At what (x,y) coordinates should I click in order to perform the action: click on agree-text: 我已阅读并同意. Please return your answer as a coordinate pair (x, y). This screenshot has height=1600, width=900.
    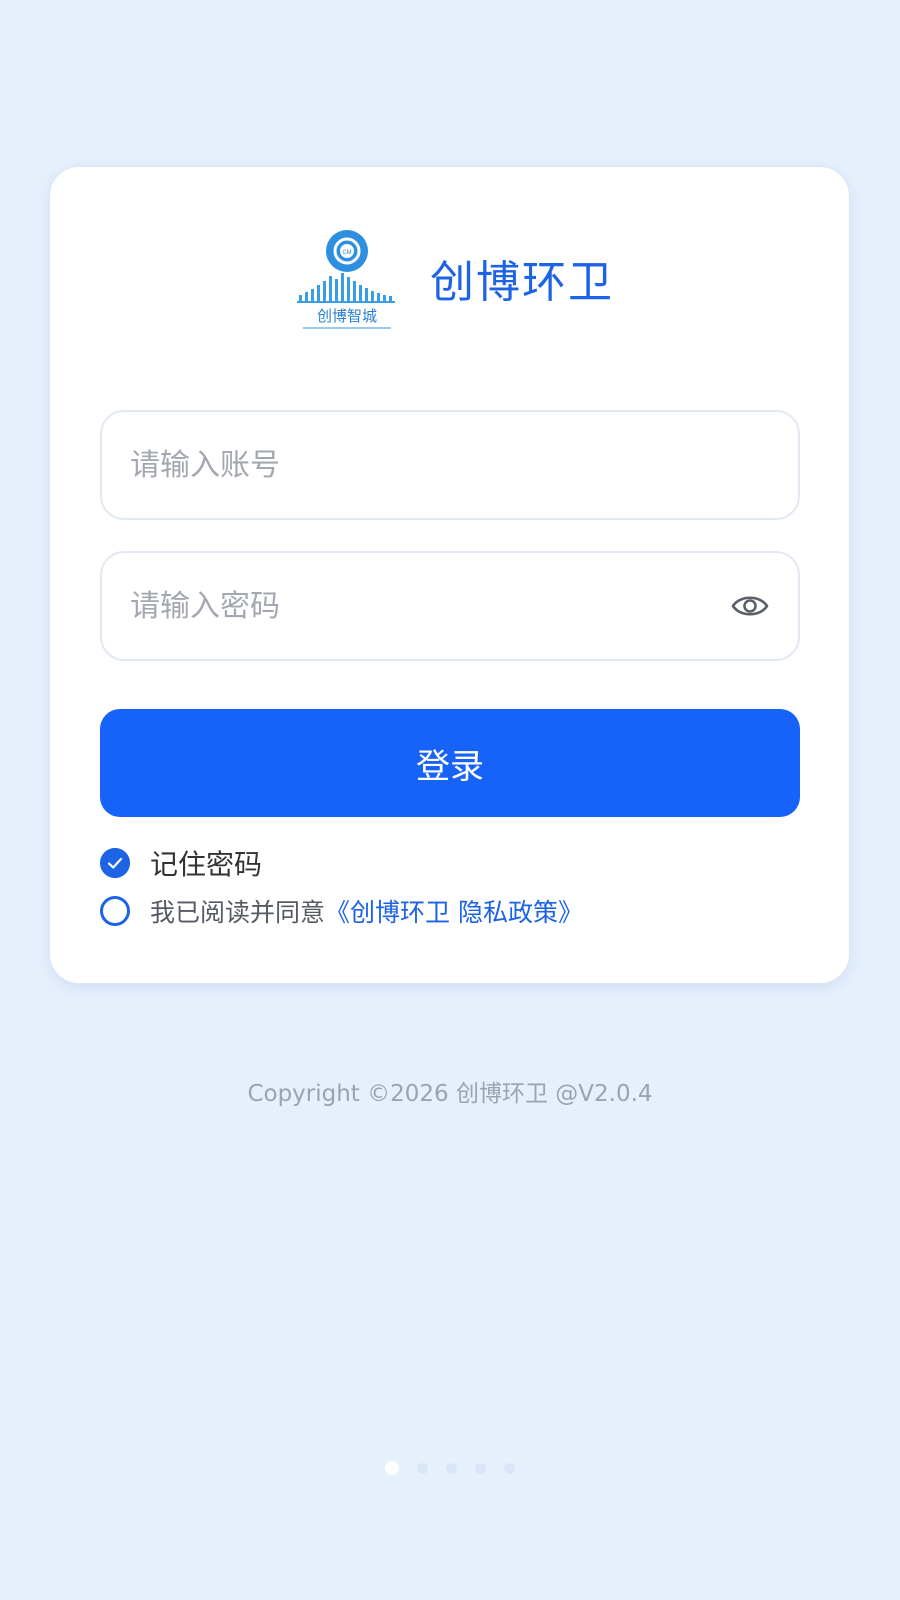
    Looking at the image, I should click on (238, 912).